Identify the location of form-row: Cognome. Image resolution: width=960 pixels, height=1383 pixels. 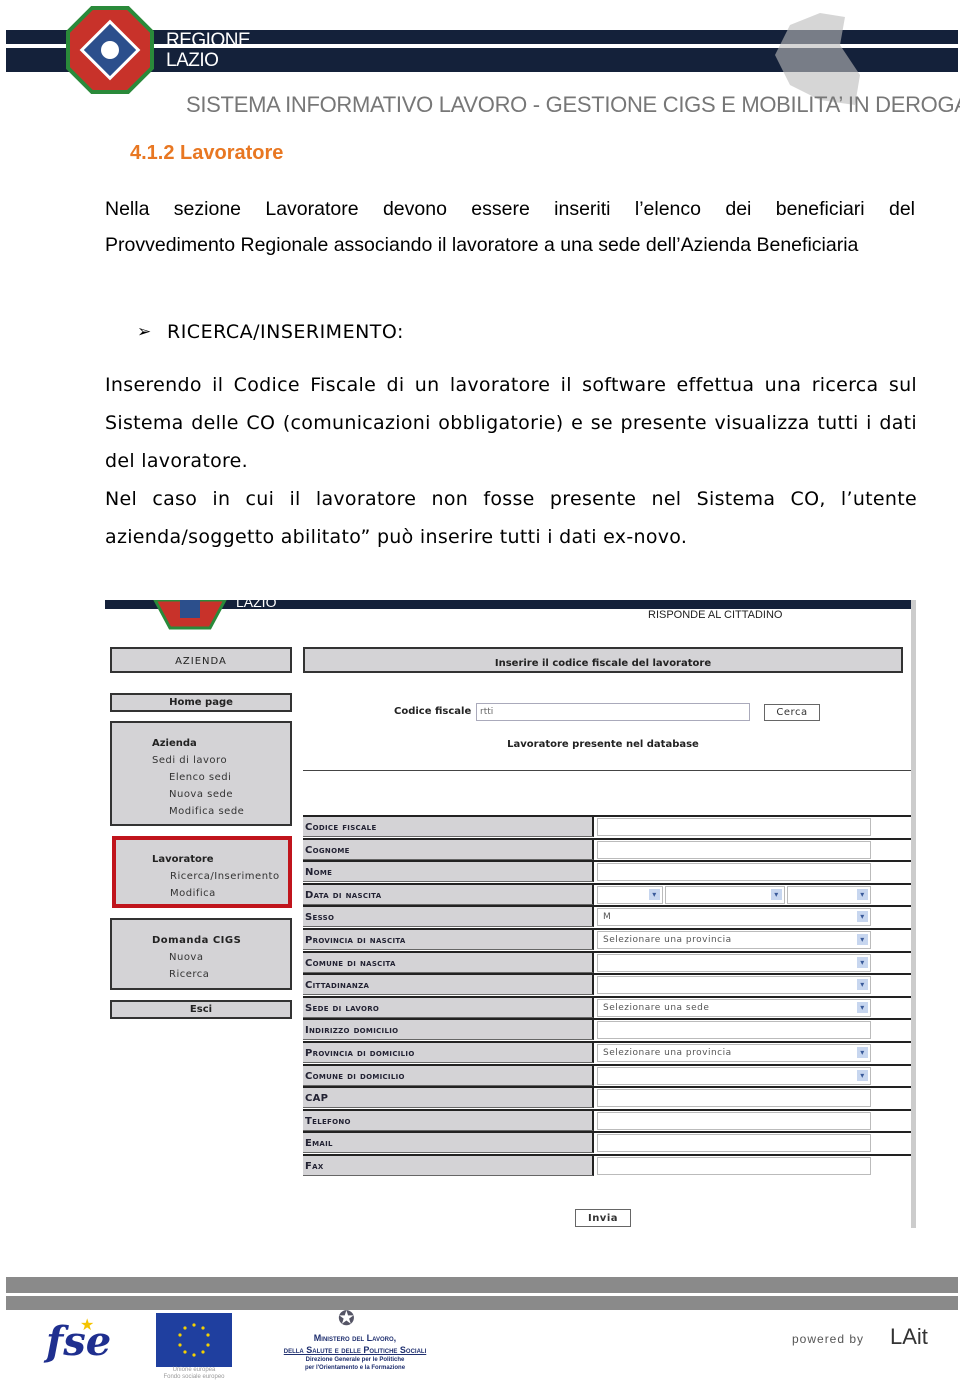
(607, 848).